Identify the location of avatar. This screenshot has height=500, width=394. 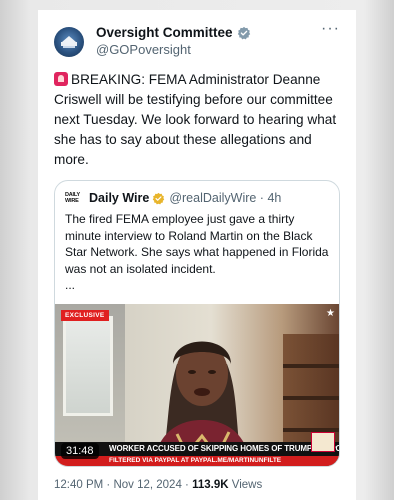
(69, 42).